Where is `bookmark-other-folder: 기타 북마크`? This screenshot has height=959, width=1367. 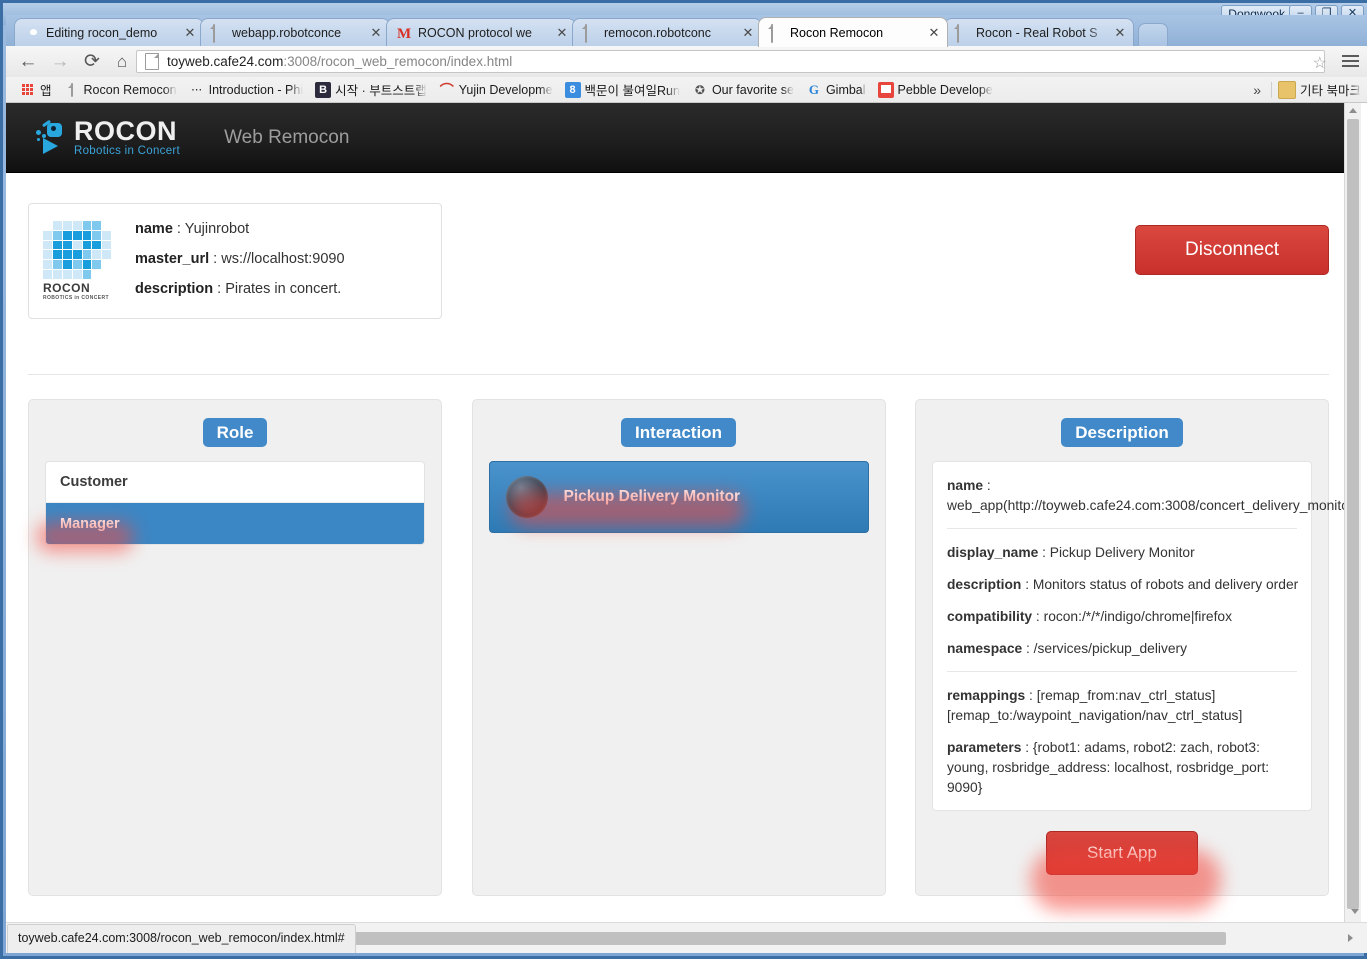 bookmark-other-folder: 기타 북마크 is located at coordinates (1319, 90).